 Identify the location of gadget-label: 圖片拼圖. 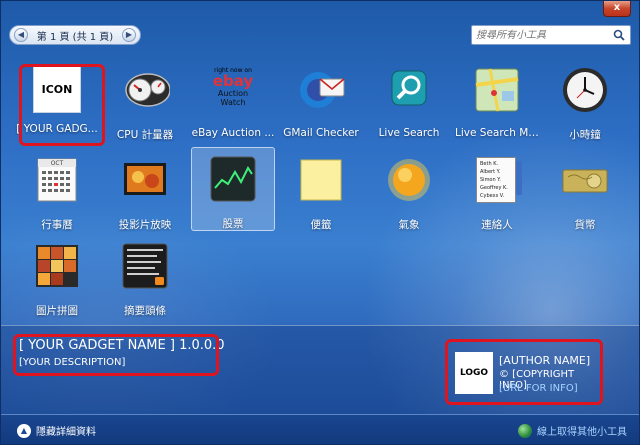
(57, 311).